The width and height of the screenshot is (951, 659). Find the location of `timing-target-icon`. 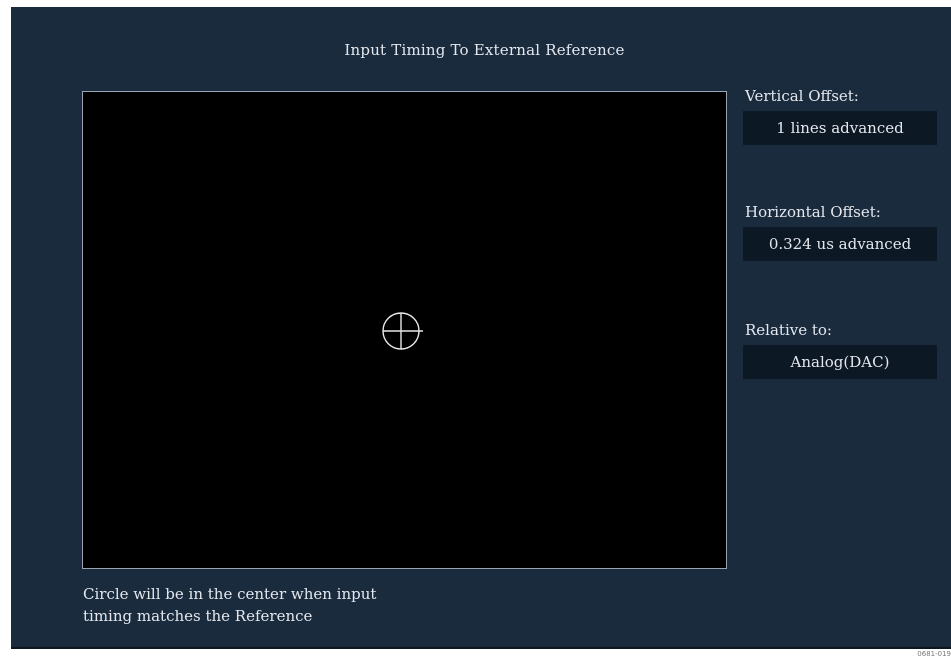

timing-target-icon is located at coordinates (402, 331).